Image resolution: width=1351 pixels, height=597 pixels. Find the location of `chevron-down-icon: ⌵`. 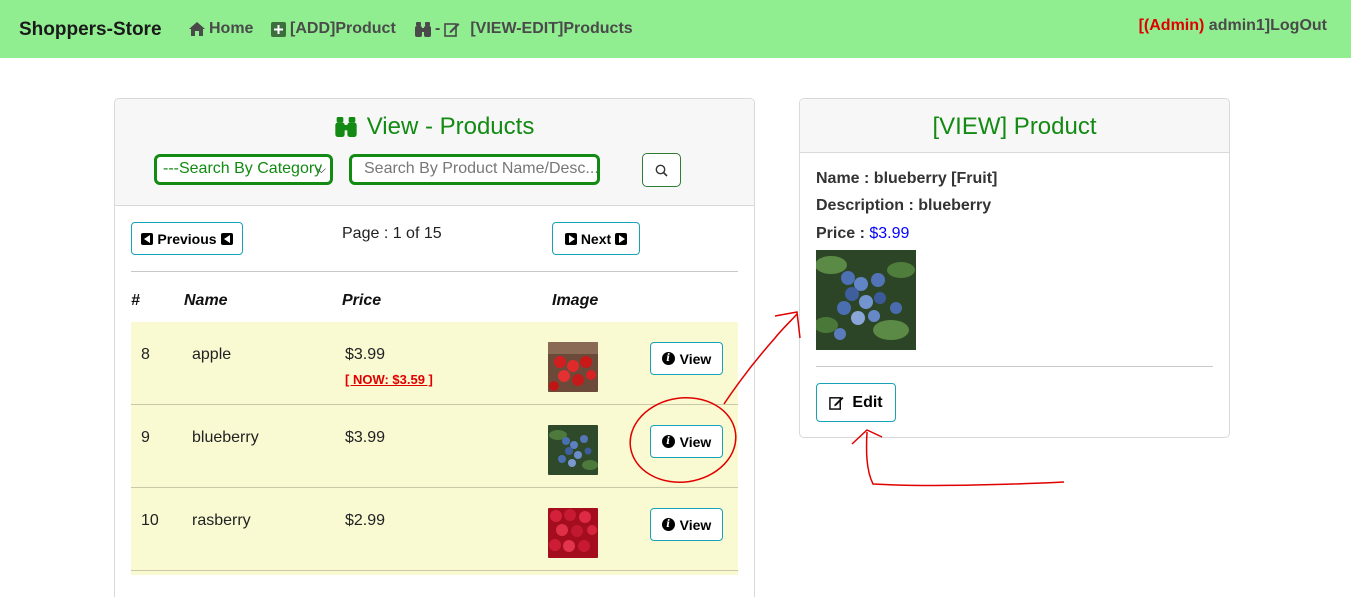

chevron-down-icon: ⌵ is located at coordinates (321, 169).